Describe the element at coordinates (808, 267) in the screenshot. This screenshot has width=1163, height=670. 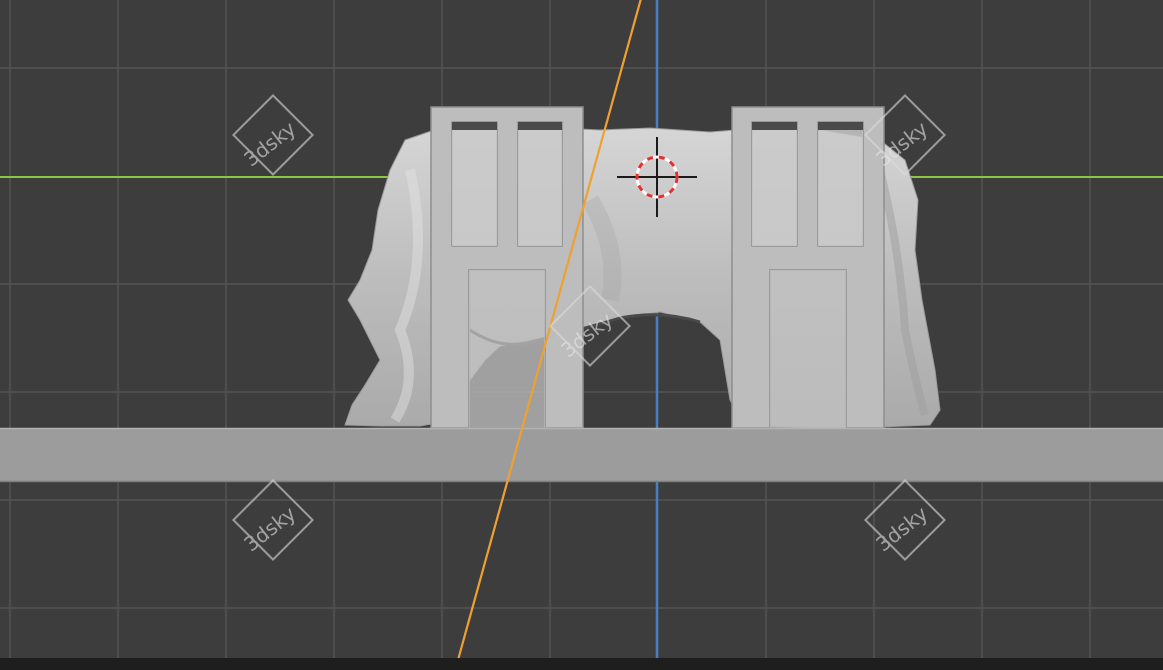
I see `right-frame` at that location.